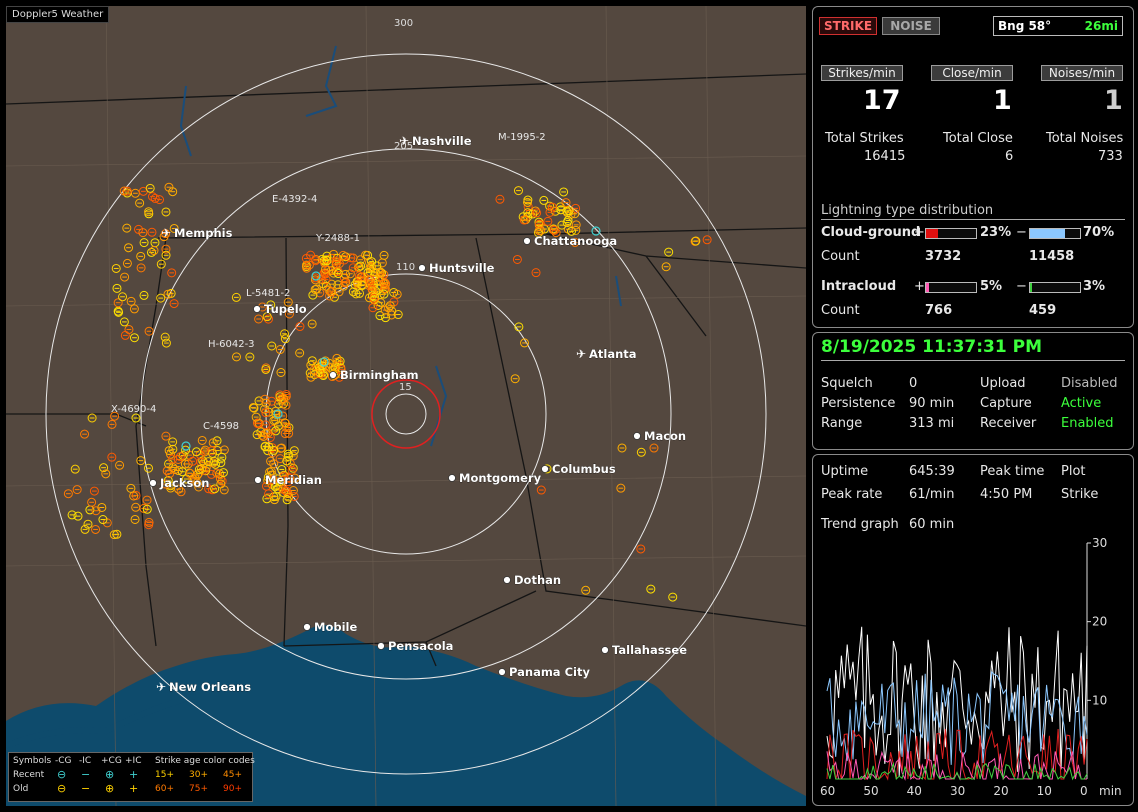  I want to click on strikes-per-min-button: Strikes/min, so click(862, 73).